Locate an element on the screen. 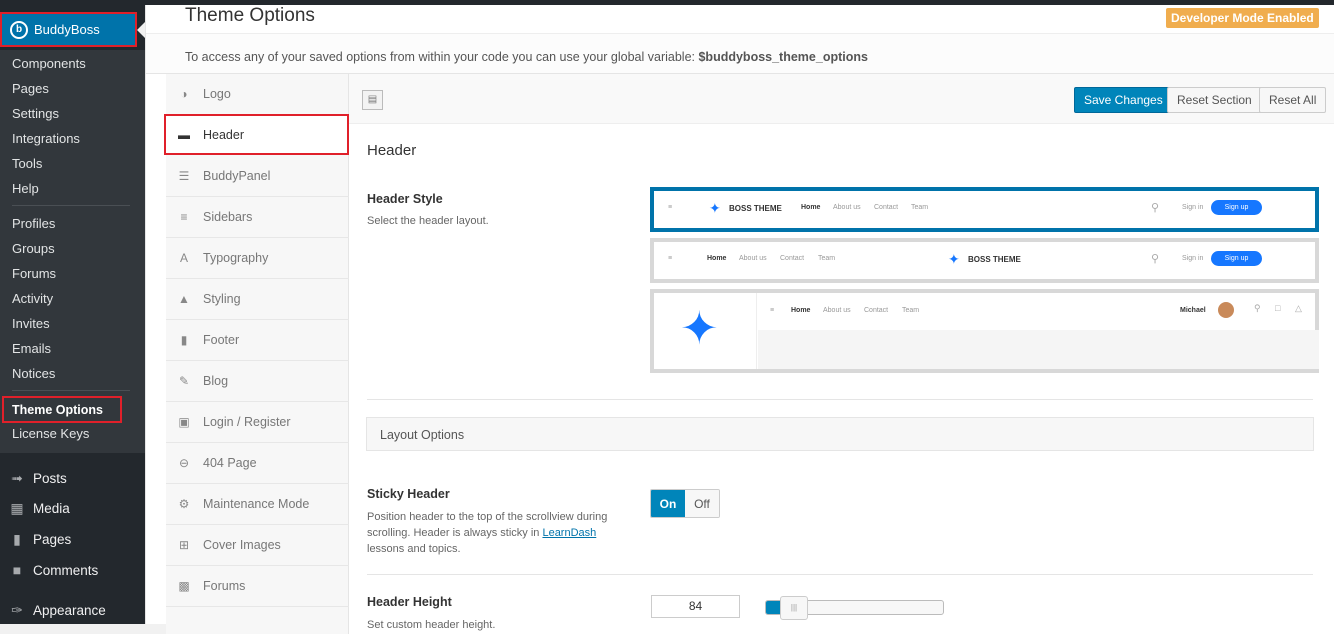  submenu-license-keys: License Keys is located at coordinates (50, 433).